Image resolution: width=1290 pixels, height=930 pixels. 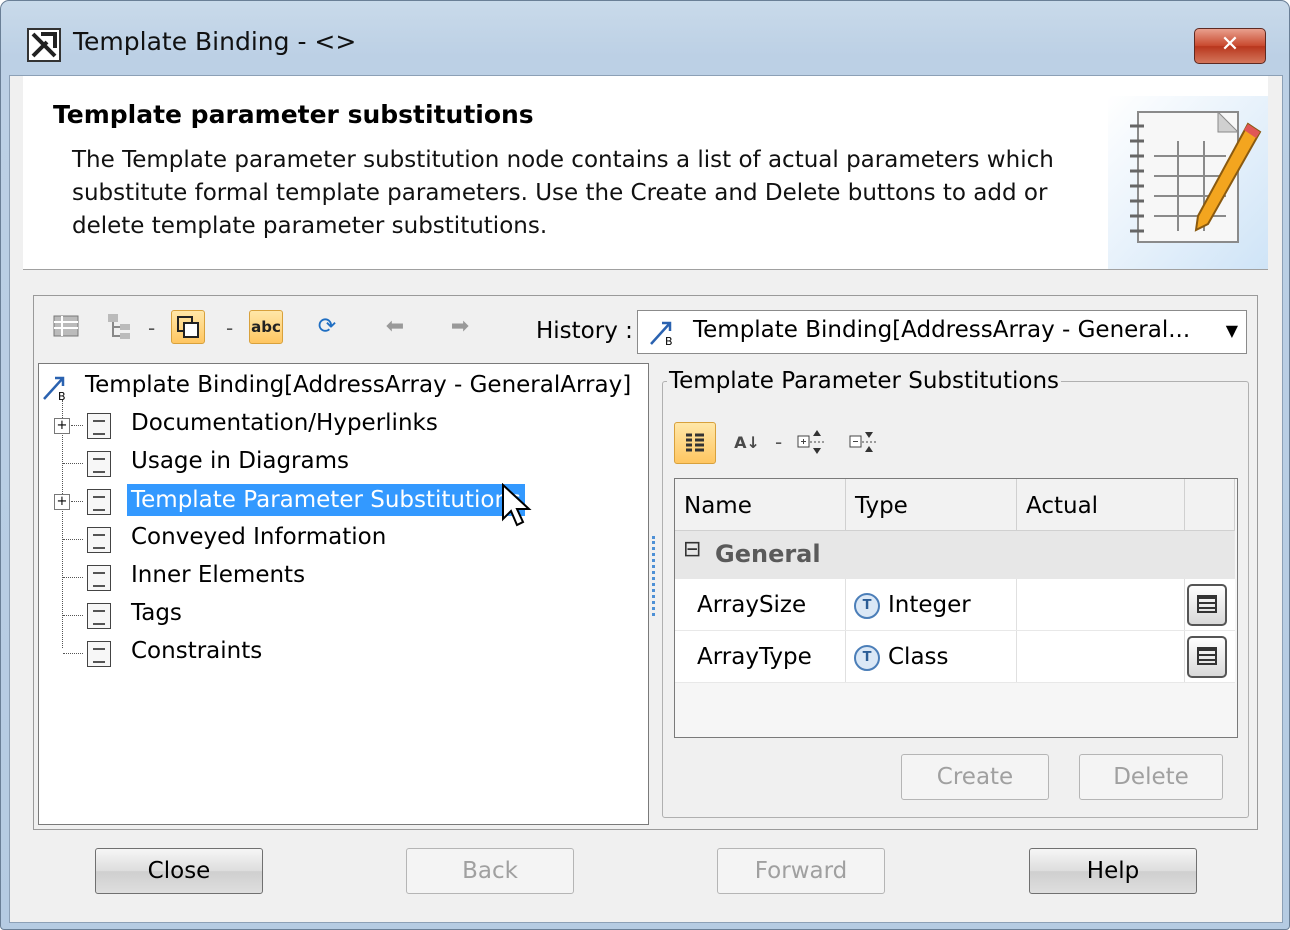 What do you see at coordinates (760, 505) in the screenshot?
I see `column-header-name: Name` at bounding box center [760, 505].